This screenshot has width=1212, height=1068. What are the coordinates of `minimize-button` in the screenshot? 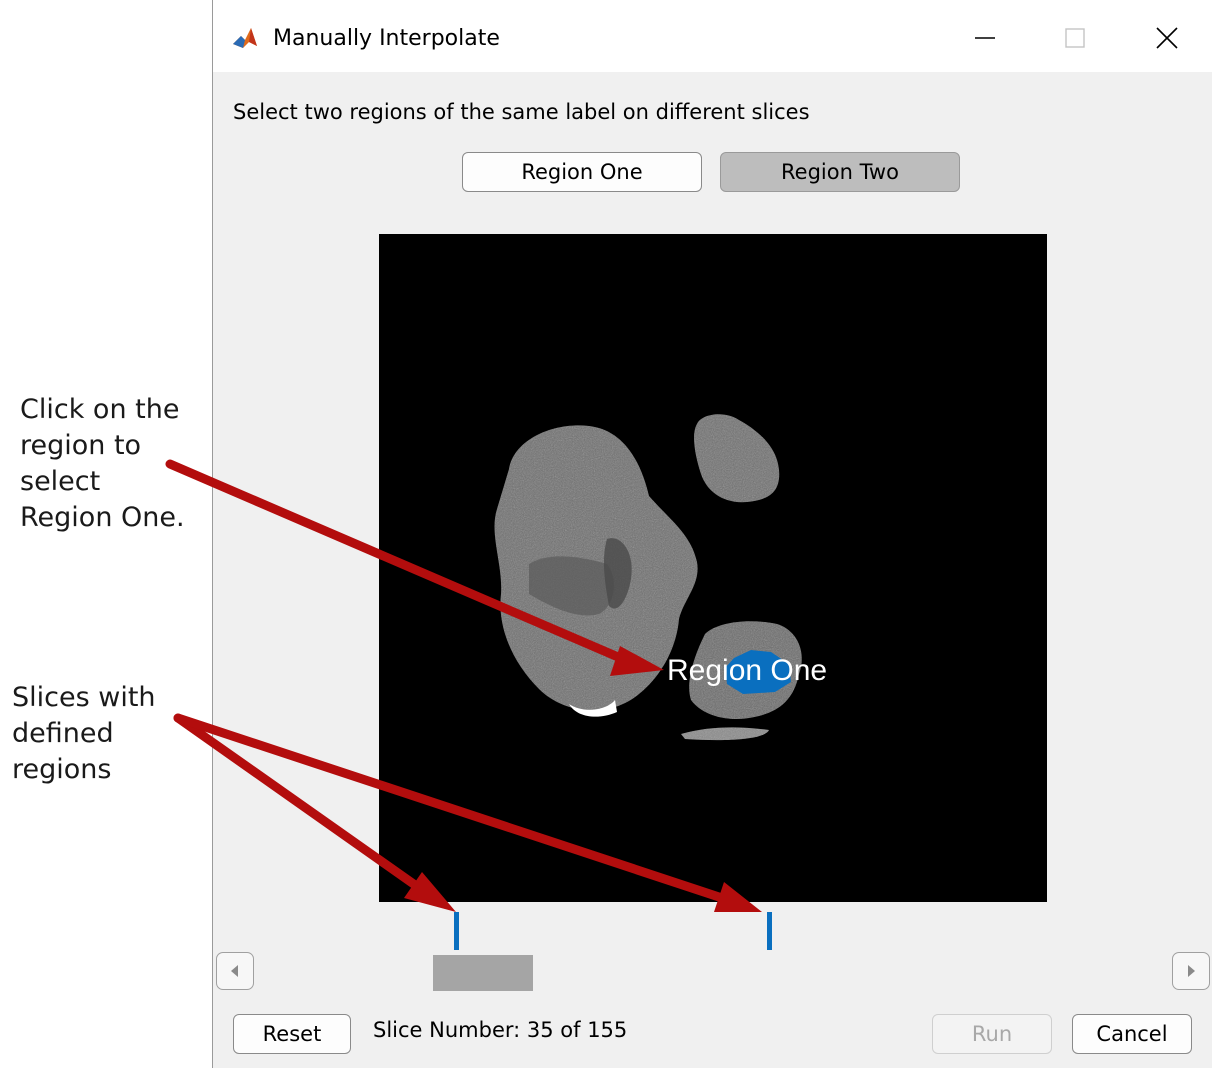 It's located at (985, 38).